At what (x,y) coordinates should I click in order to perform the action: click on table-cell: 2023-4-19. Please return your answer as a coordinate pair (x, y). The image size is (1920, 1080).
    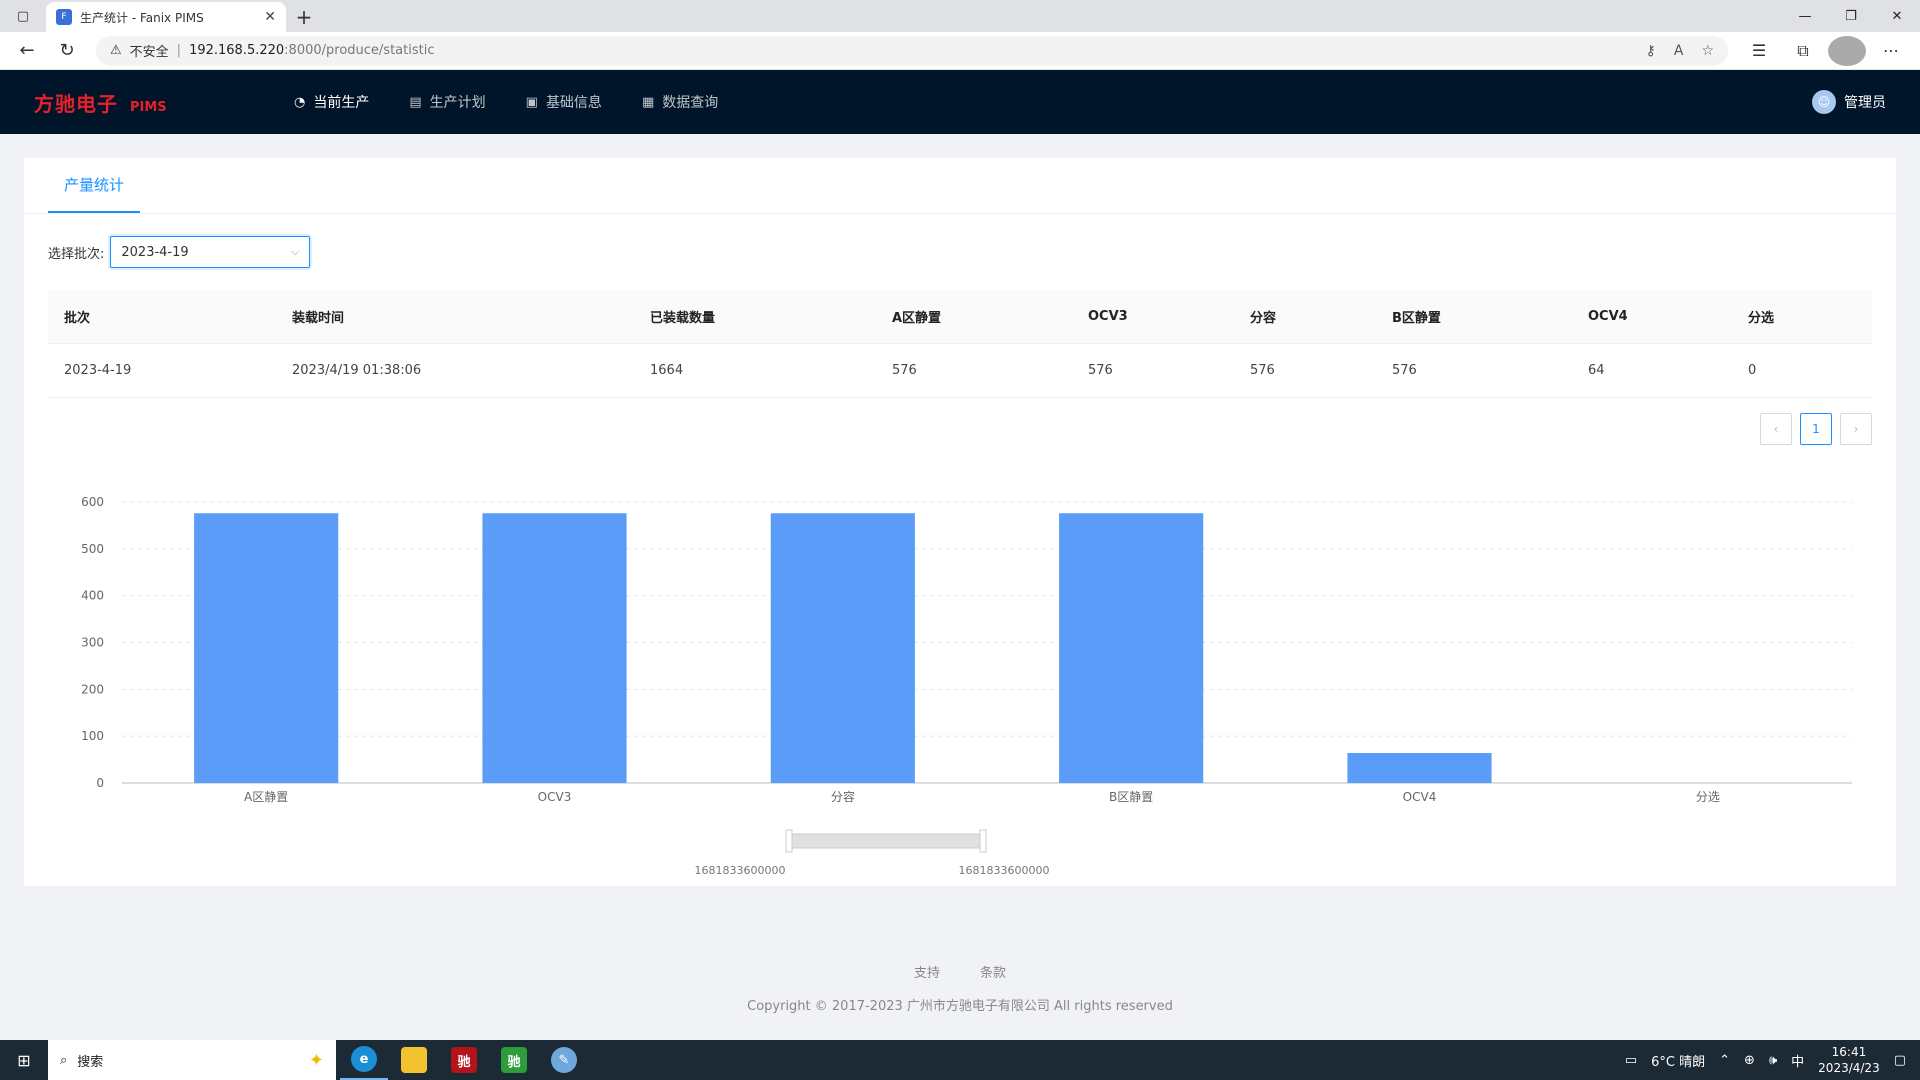
    Looking at the image, I should click on (98, 370).